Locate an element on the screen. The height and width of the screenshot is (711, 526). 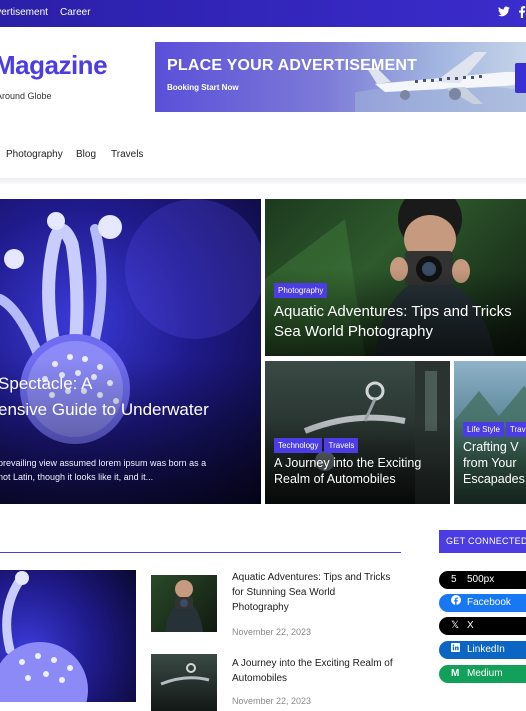
site-logo: Magazine is located at coordinates (54, 65).